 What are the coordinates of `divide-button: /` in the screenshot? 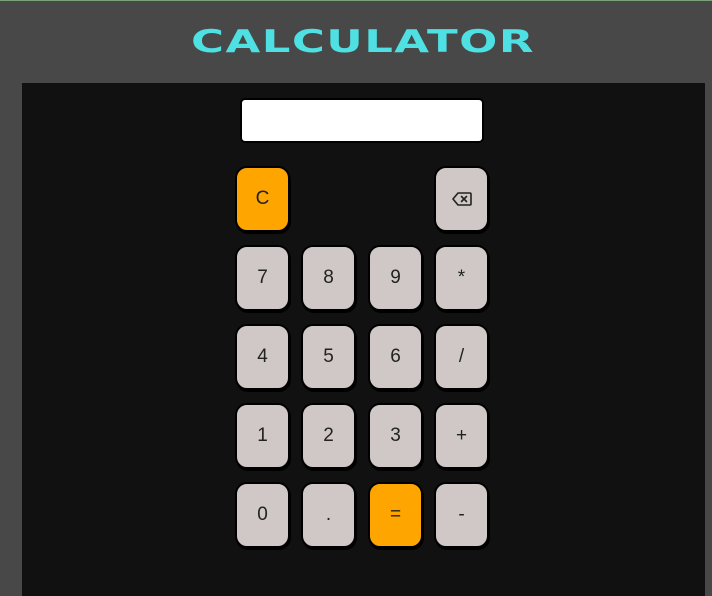 It's located at (461, 357).